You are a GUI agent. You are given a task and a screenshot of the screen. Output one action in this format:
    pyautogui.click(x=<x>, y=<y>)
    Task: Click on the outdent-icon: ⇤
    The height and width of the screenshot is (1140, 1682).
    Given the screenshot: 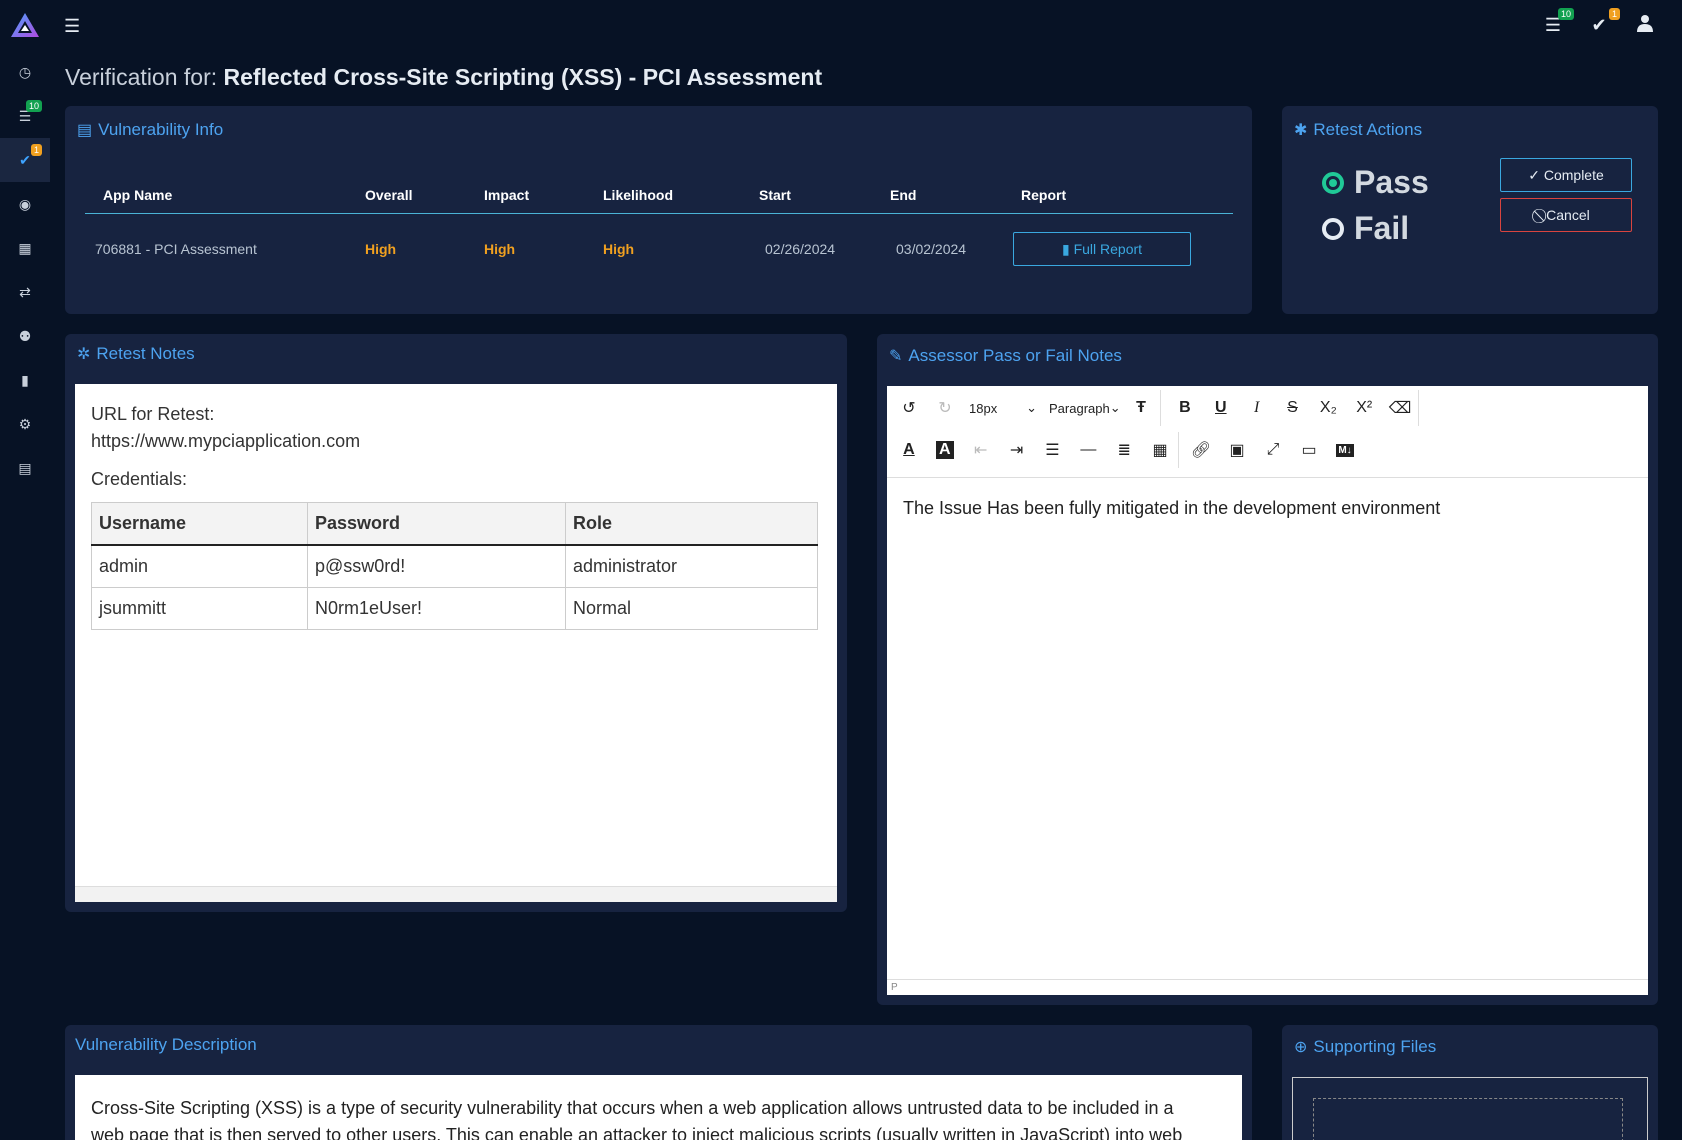 What is the action you would take?
    pyautogui.click(x=981, y=450)
    